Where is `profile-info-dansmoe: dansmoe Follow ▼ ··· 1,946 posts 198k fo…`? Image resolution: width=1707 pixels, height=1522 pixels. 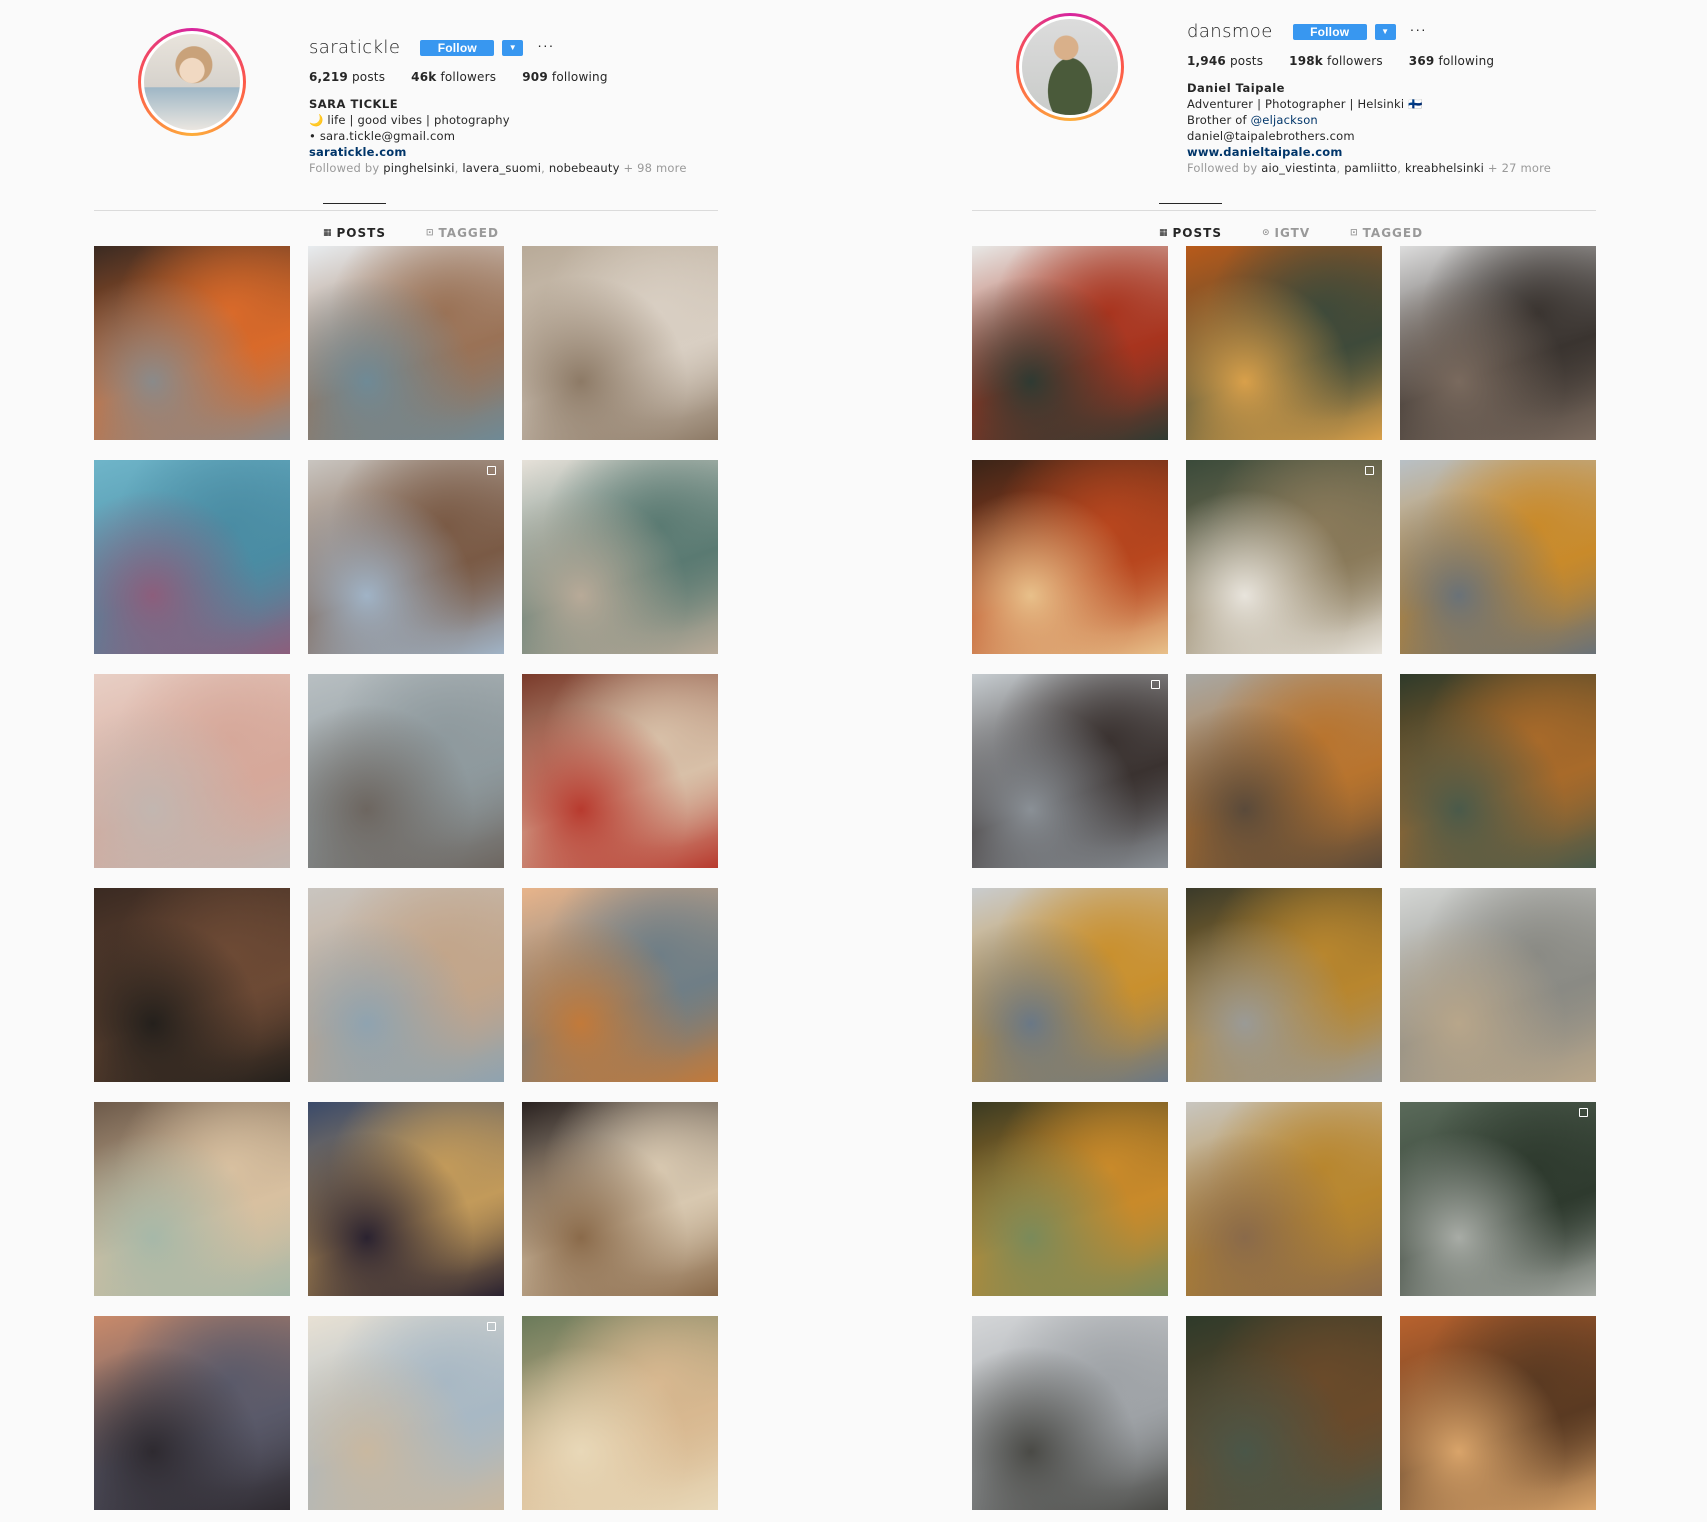
profile-info-dansmoe: dansmoe Follow ▼ ··· 1,946 posts 198k fo… is located at coordinates (1397, 98).